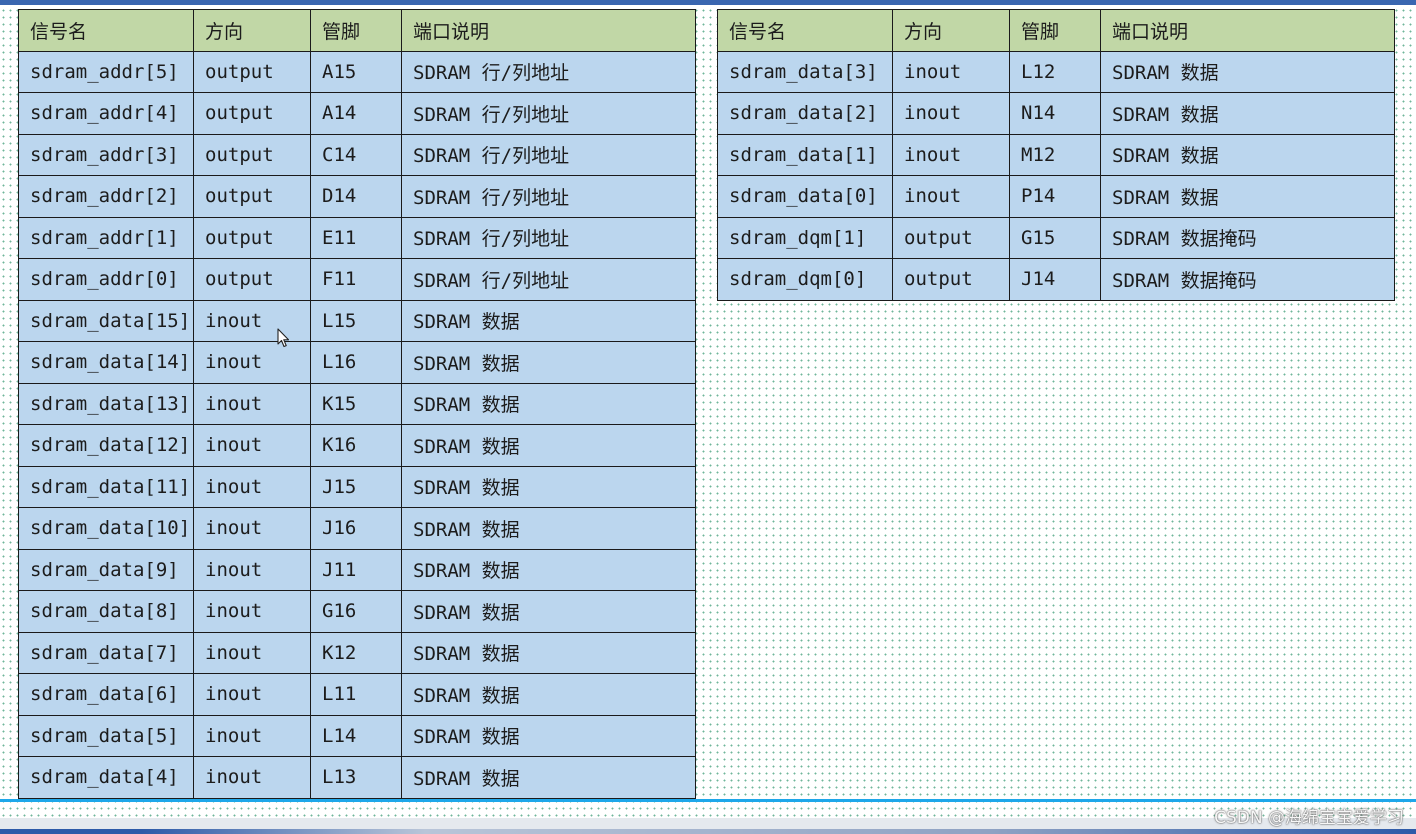  What do you see at coordinates (356, 569) in the screenshot?
I see `pin-cell: J11` at bounding box center [356, 569].